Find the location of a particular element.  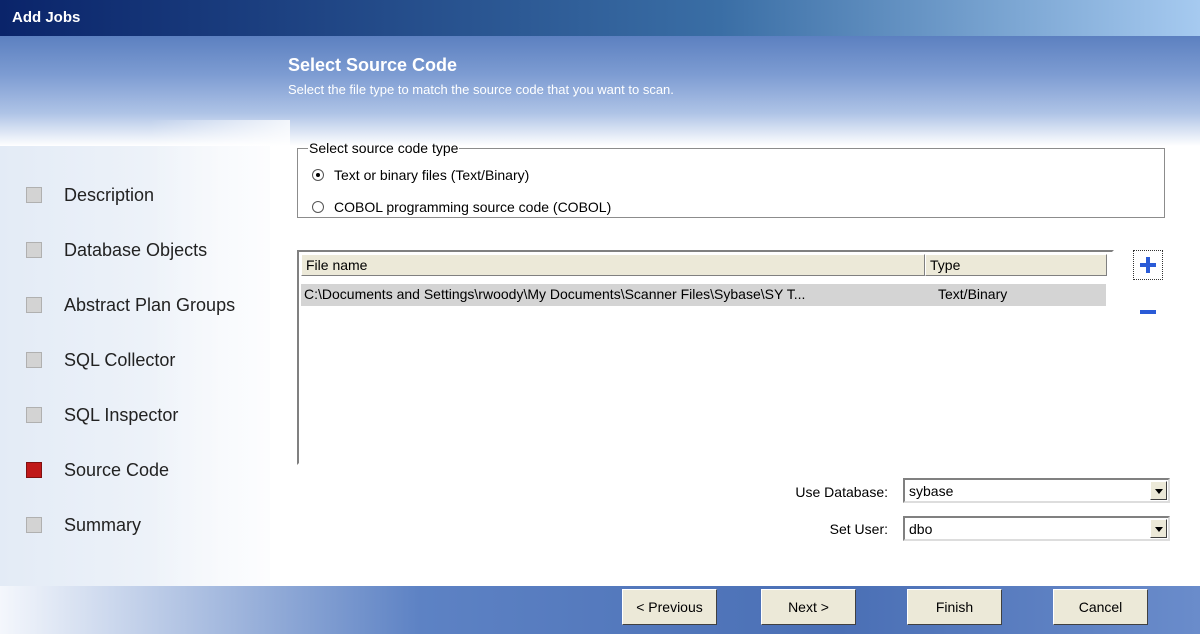

step-summary: Summary is located at coordinates (83, 525).